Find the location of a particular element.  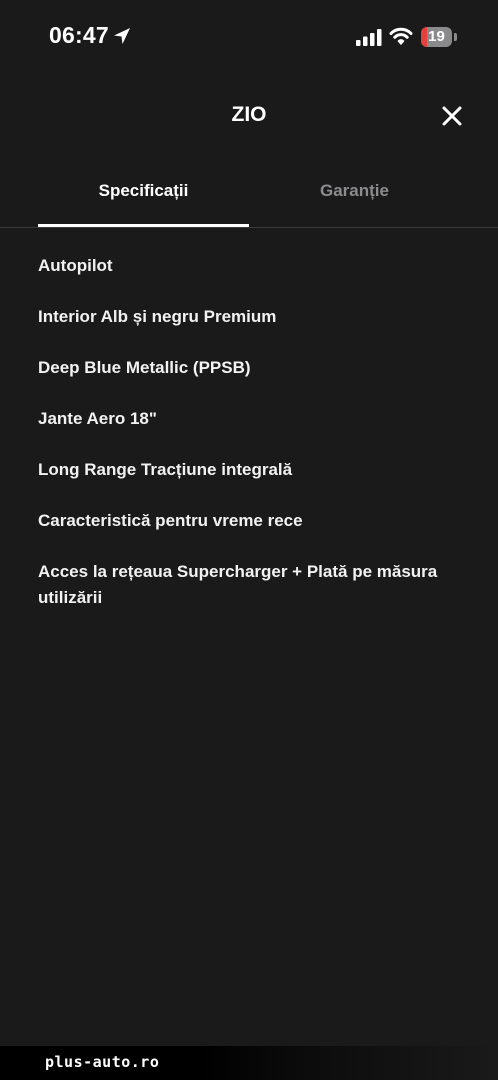

tabs-divider is located at coordinates (249, 227).